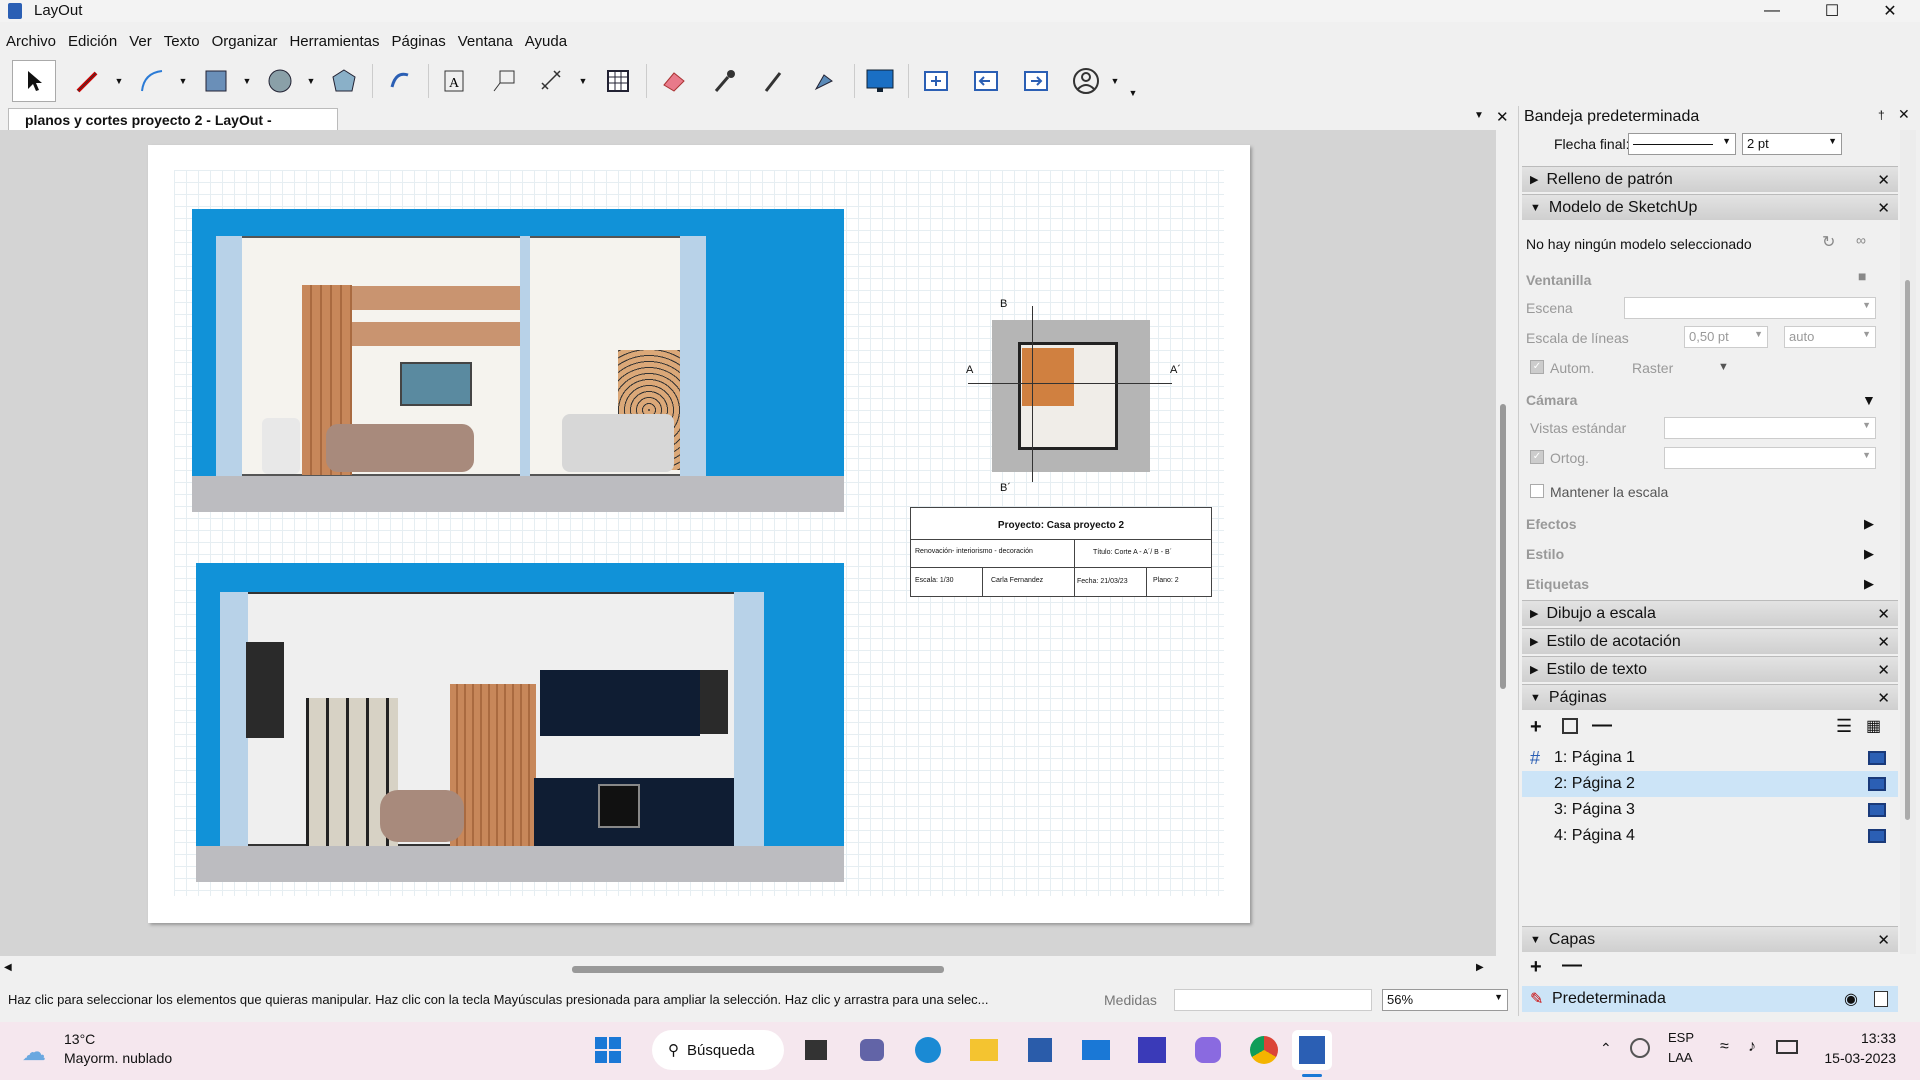 The image size is (1920, 1080). What do you see at coordinates (1572, 965) in the screenshot?
I see `remove-layer-icon: —` at bounding box center [1572, 965].